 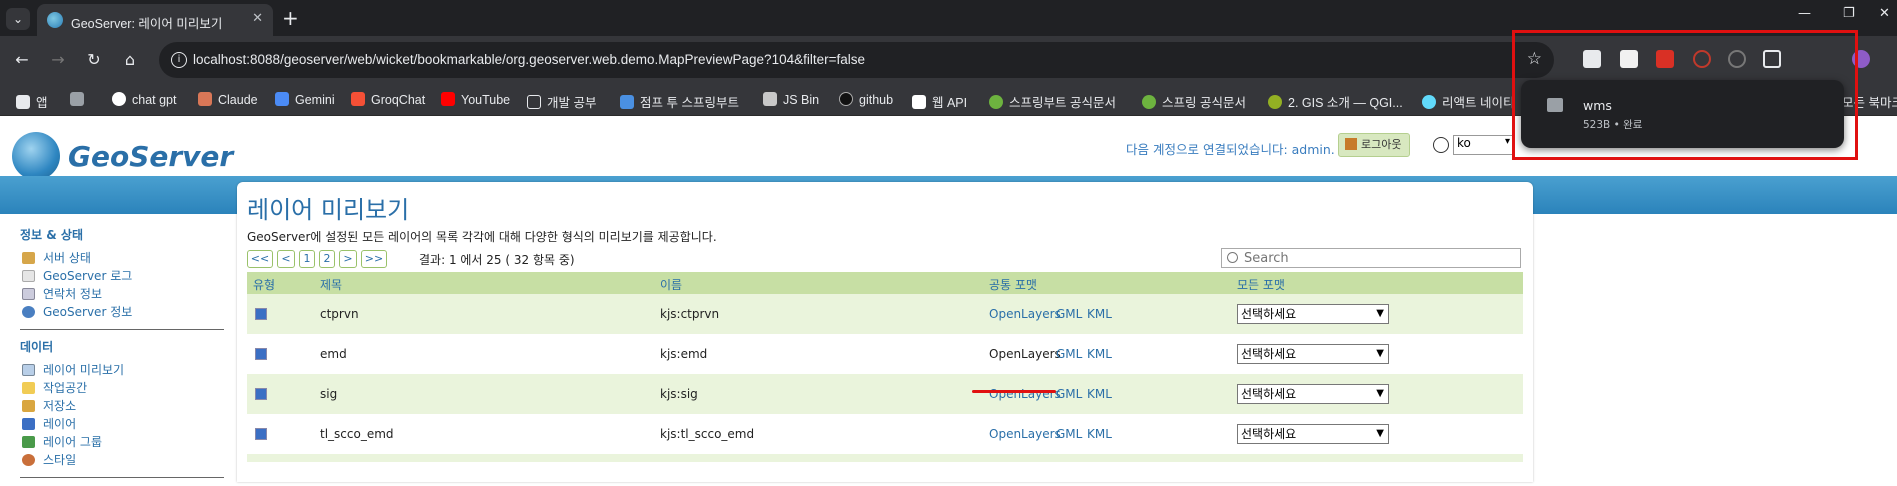 What do you see at coordinates (80, 99) in the screenshot?
I see `grid-icon` at bounding box center [80, 99].